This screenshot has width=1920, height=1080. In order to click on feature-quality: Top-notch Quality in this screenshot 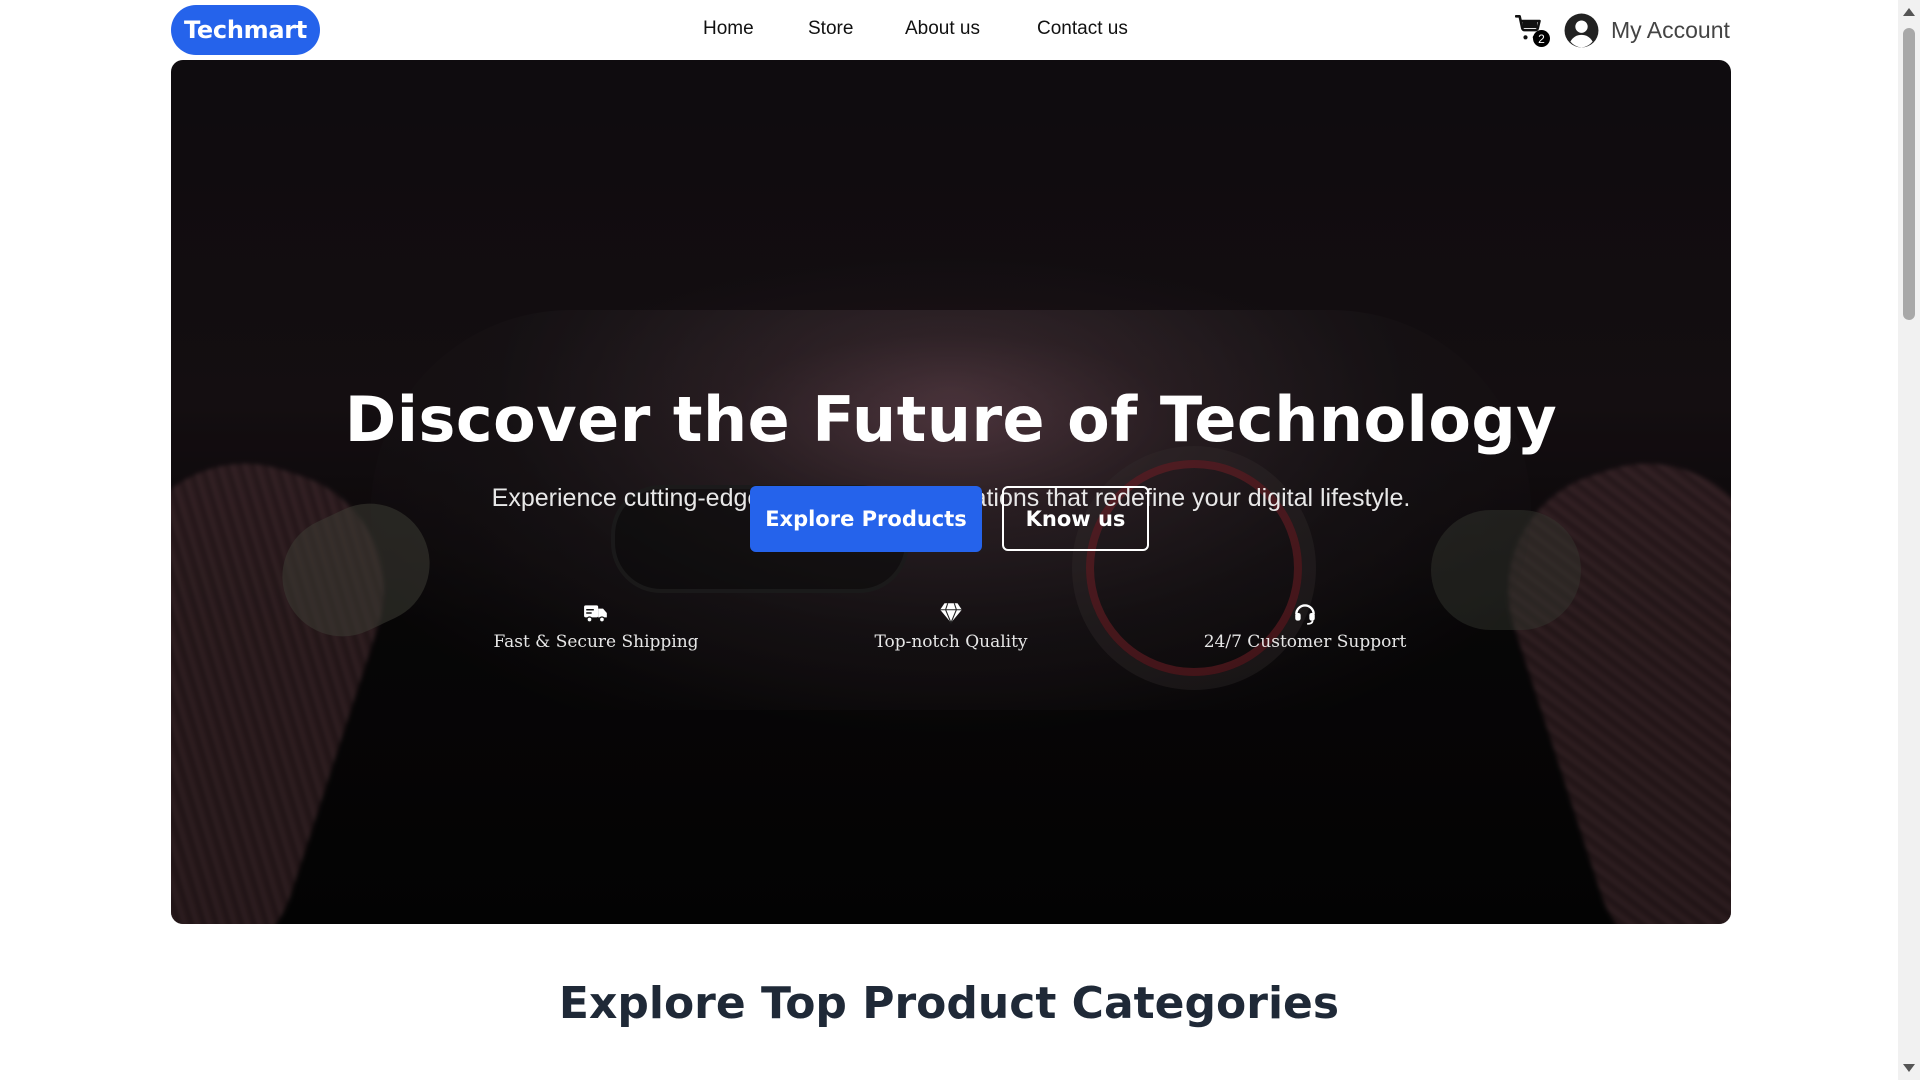, I will do `click(951, 626)`.